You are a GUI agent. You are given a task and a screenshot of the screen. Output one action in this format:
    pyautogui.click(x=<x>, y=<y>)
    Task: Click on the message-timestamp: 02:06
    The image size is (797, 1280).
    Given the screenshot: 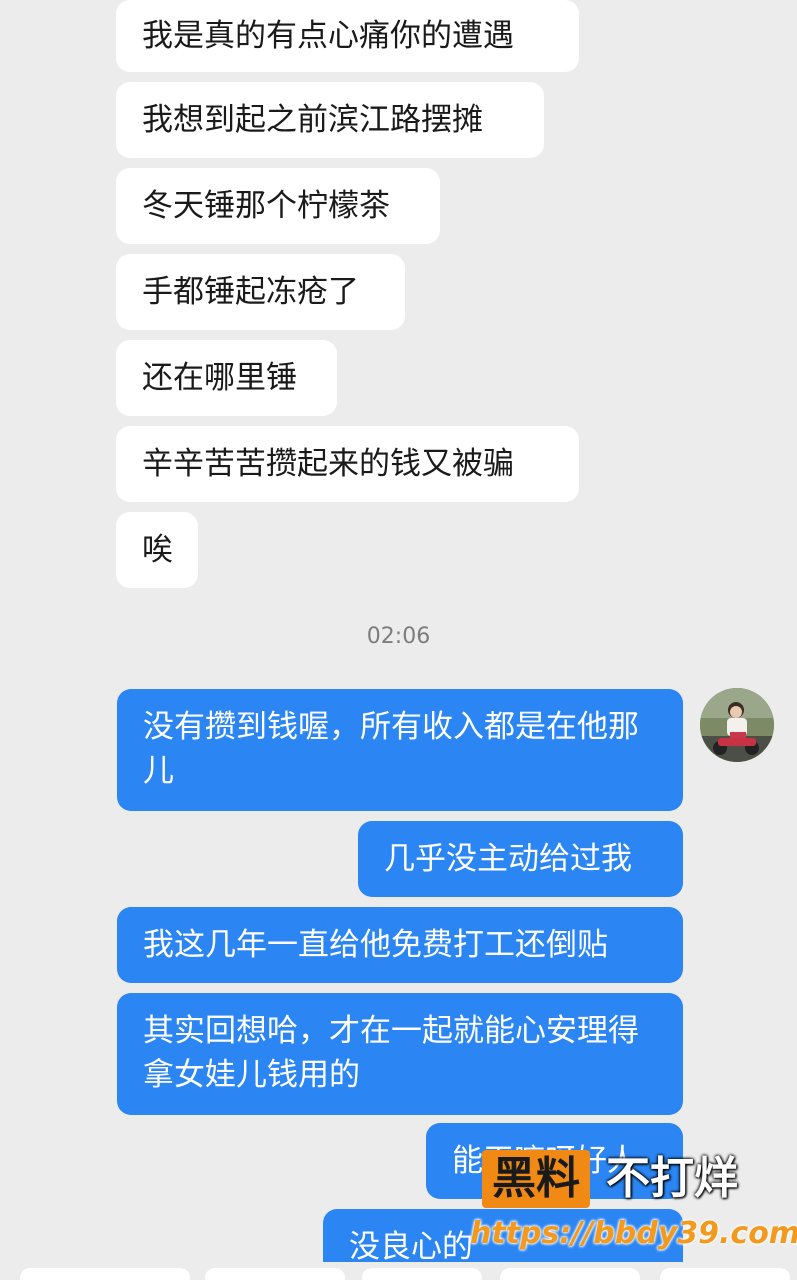 What is the action you would take?
    pyautogui.click(x=398, y=636)
    